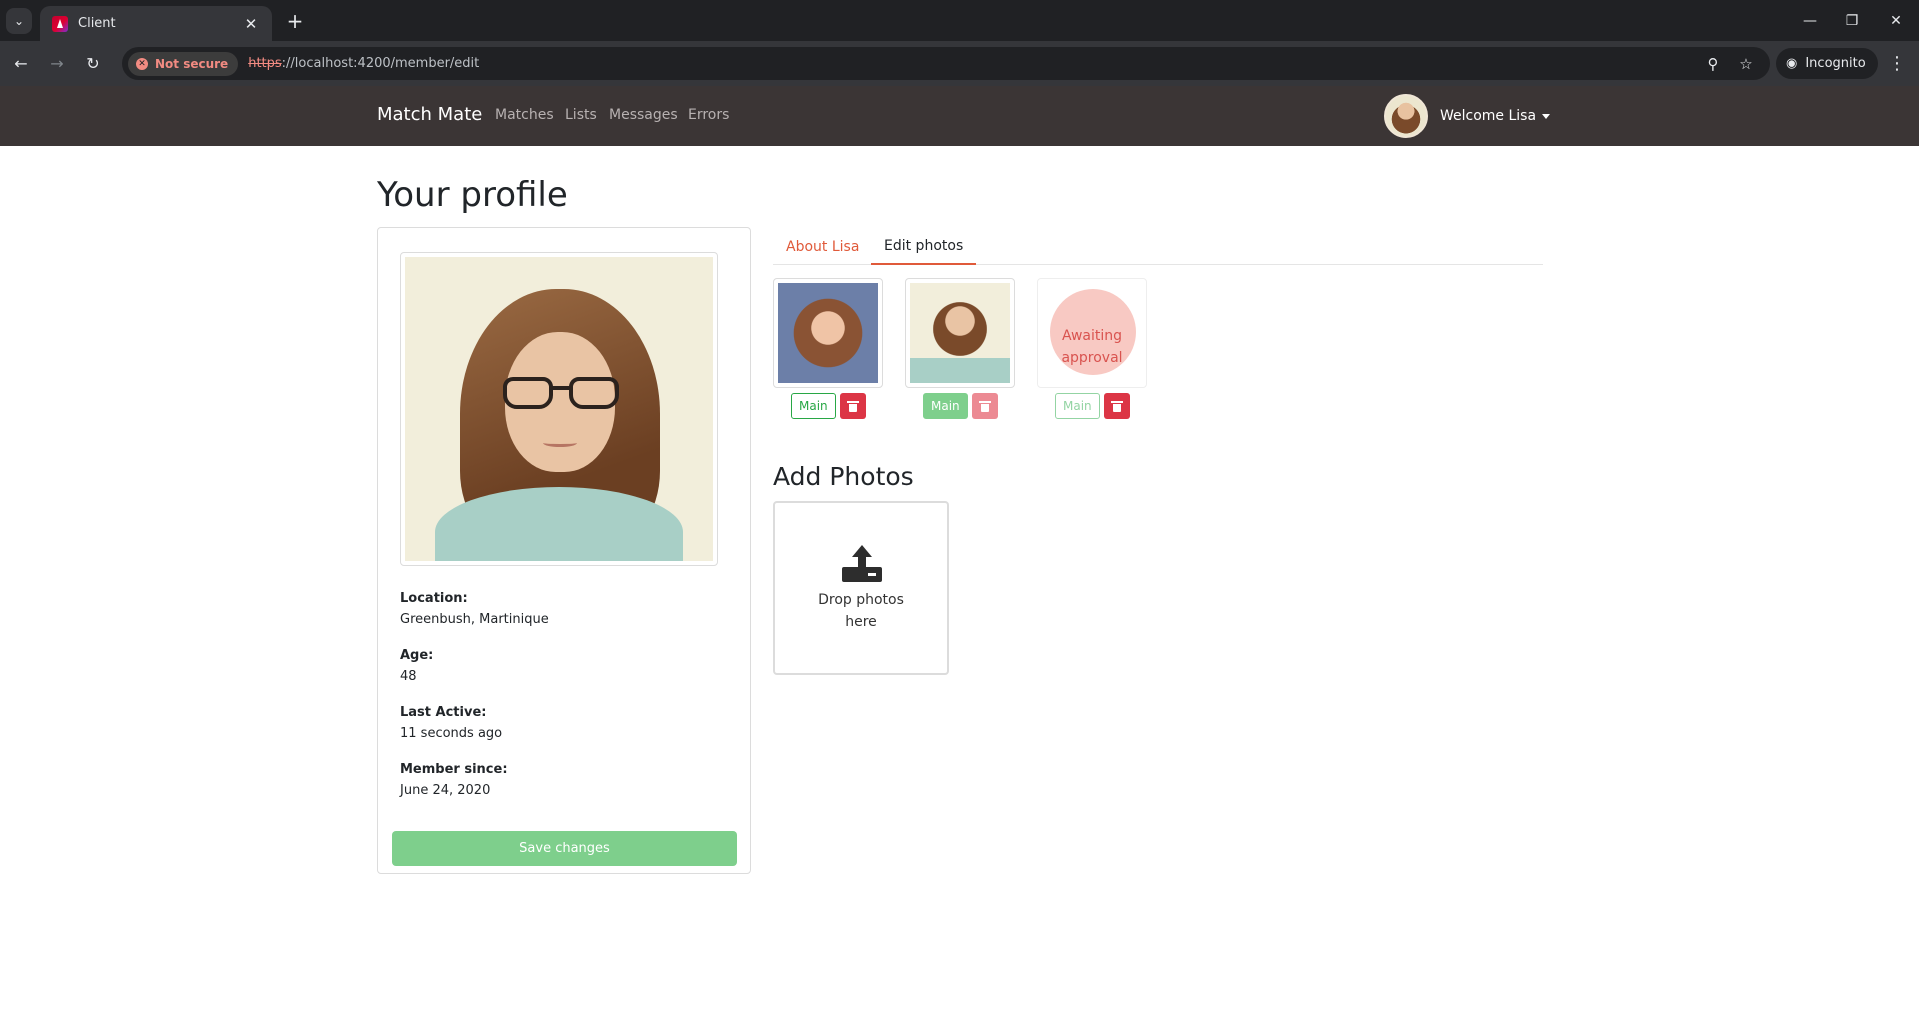  I want to click on photo-image-3: Awaiting approval, so click(1092, 333).